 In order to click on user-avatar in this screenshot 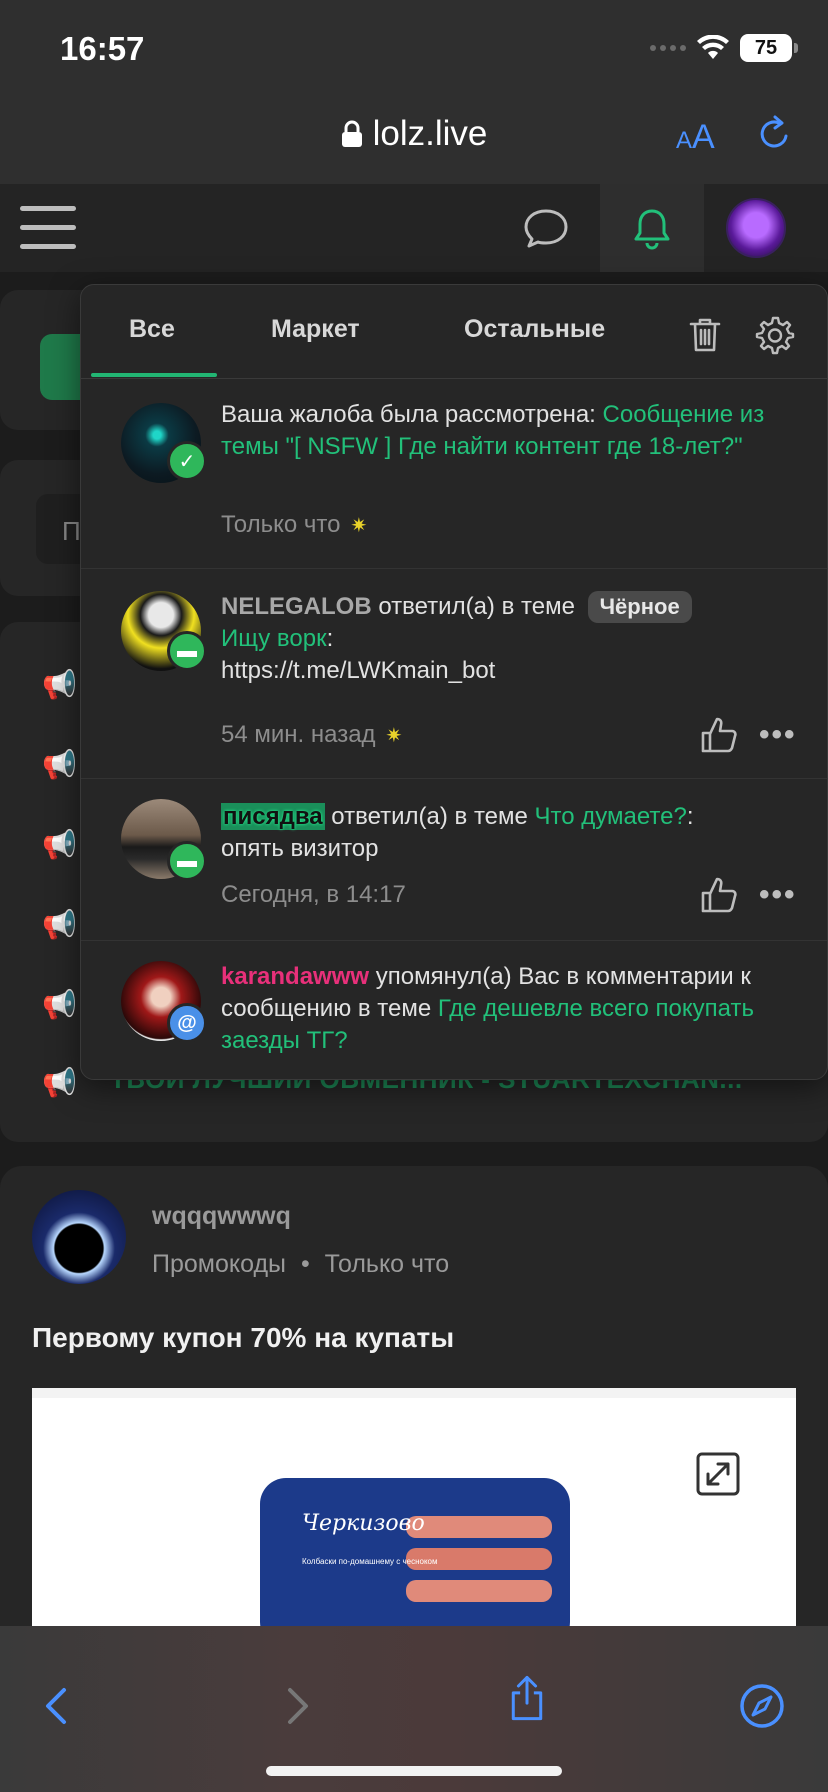, I will do `click(756, 228)`.